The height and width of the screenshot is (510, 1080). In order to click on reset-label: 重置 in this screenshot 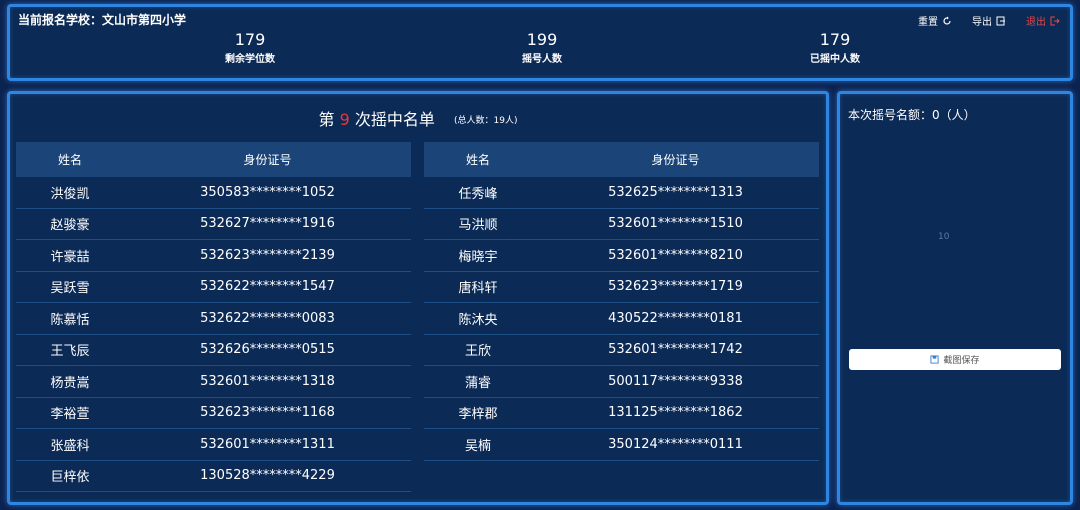, I will do `click(928, 22)`.